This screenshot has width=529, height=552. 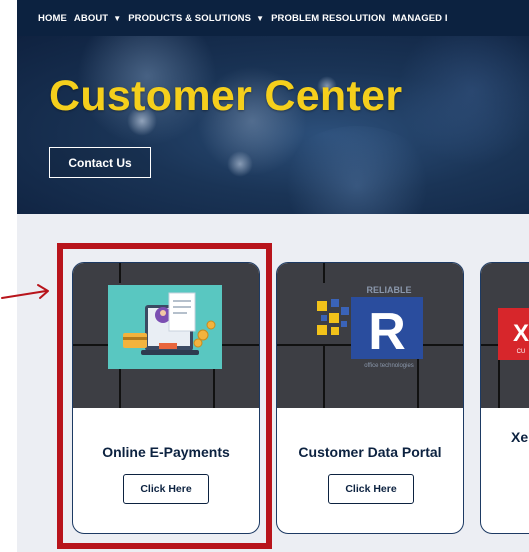 What do you see at coordinates (389, 366) in the screenshot?
I see `logo-subtitle-text: office technologies` at bounding box center [389, 366].